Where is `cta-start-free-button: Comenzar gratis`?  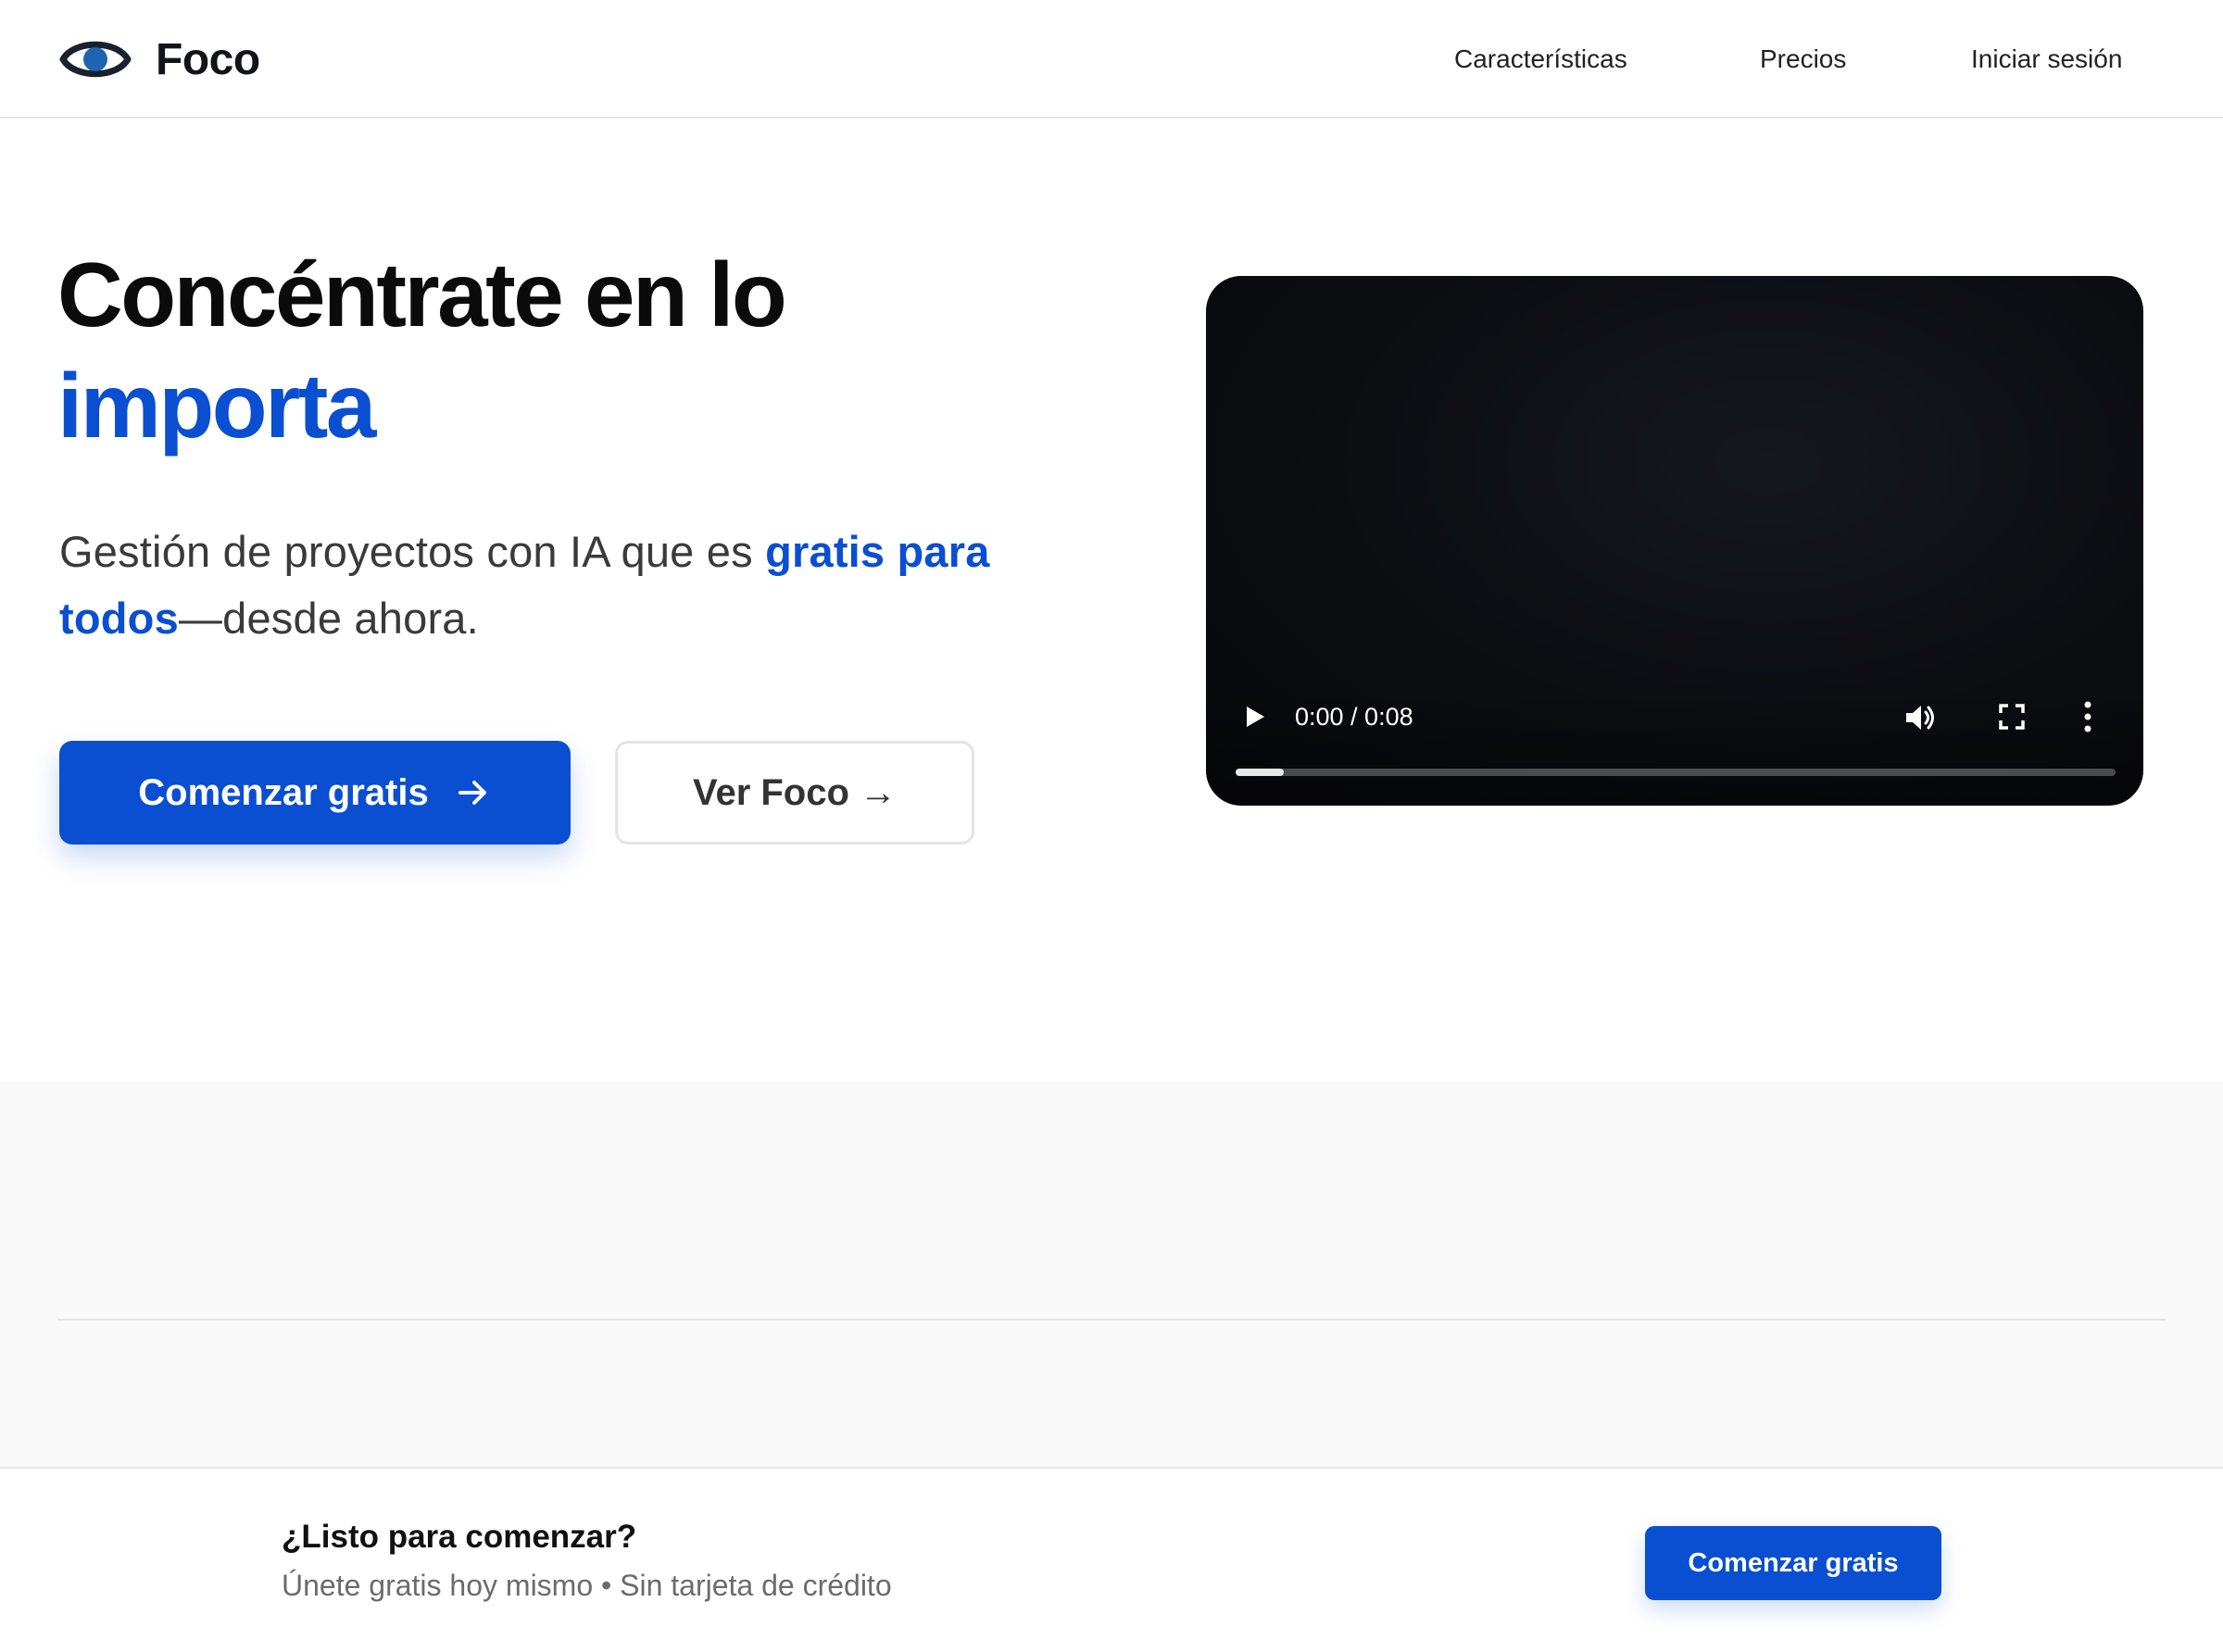
cta-start-free-button: Comenzar gratis is located at coordinates (1793, 1563).